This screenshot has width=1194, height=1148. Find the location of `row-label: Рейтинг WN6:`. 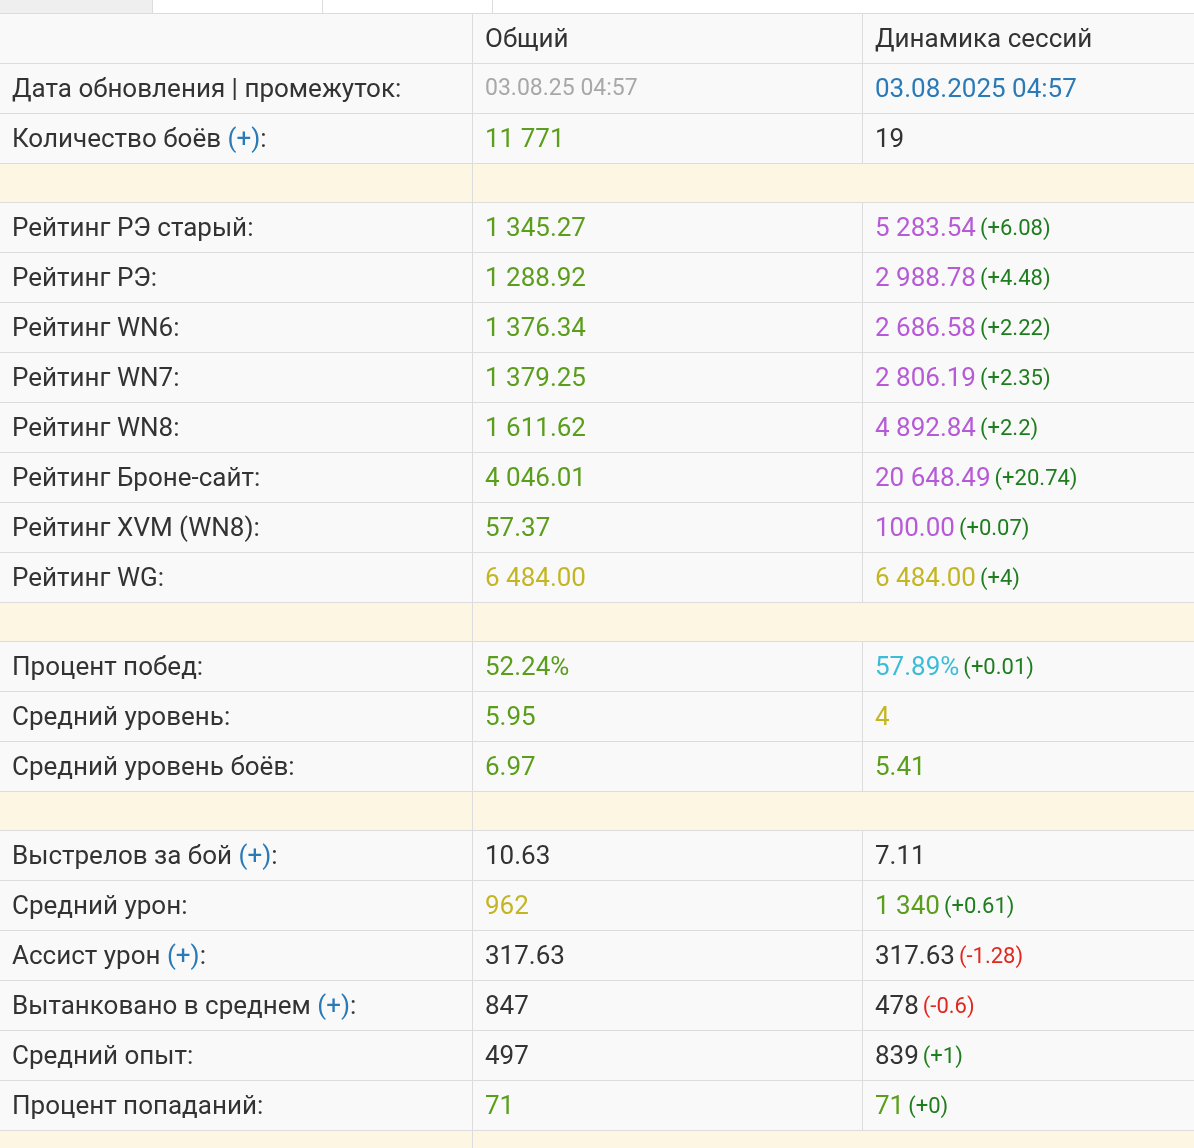

row-label: Рейтинг WN6: is located at coordinates (96, 327).